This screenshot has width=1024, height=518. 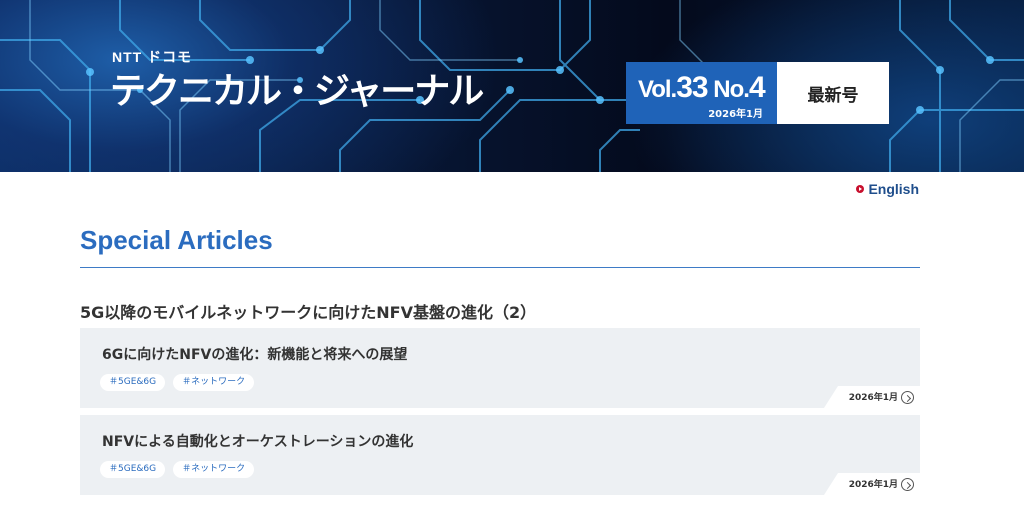 I want to click on latest-issue-button: 最新号, so click(x=833, y=93).